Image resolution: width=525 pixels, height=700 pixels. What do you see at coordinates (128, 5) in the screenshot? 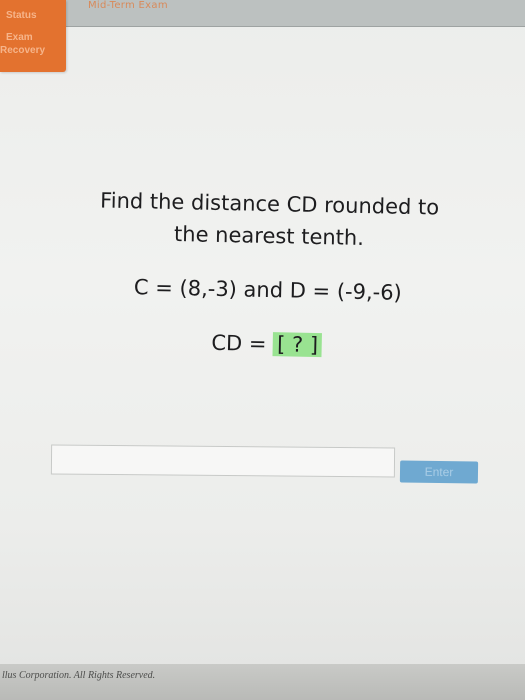
I see `exam-title: Mid-Term Exam` at bounding box center [128, 5].